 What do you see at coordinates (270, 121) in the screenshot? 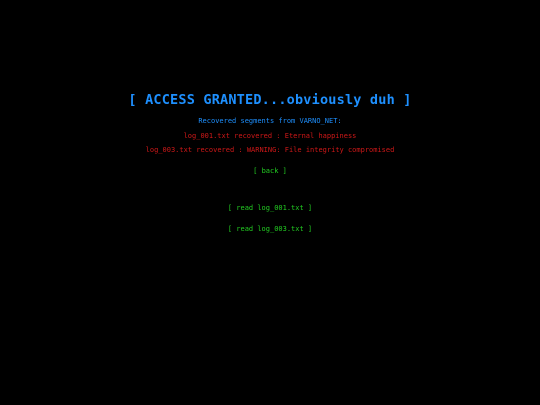
I see `recovered-segments-heading: Recovered segments from VARNO_NET:` at bounding box center [270, 121].